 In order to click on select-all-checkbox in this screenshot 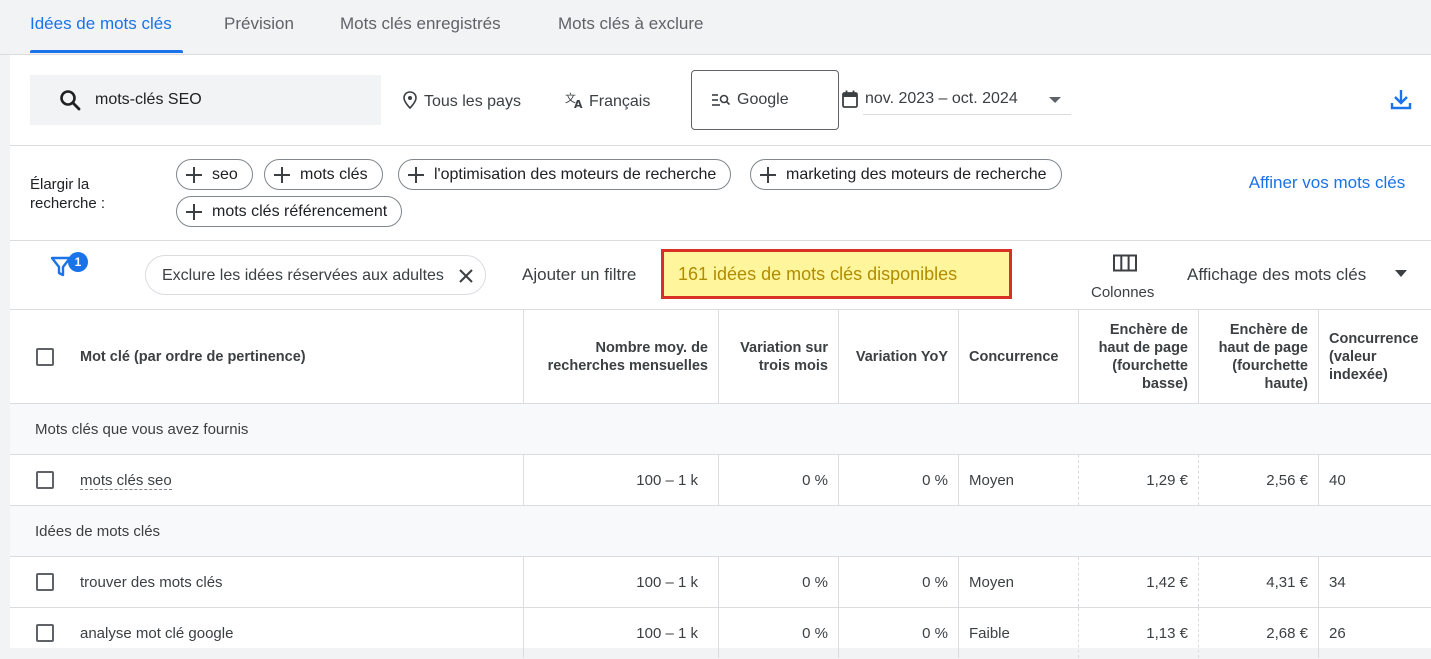, I will do `click(45, 357)`.